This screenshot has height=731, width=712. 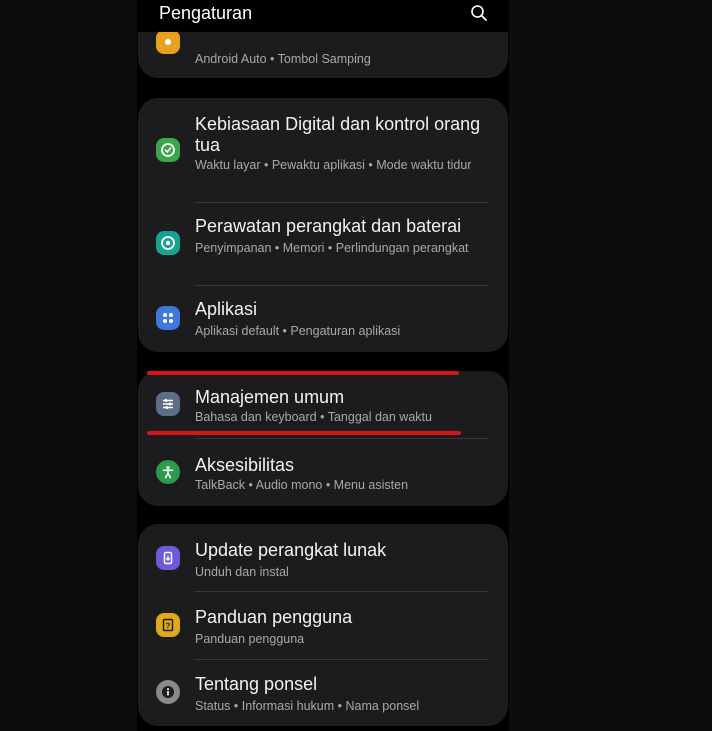 I want to click on settings-item-subtitle: Aplikasi default • Pengaturan aplikasi, so click(x=298, y=331).